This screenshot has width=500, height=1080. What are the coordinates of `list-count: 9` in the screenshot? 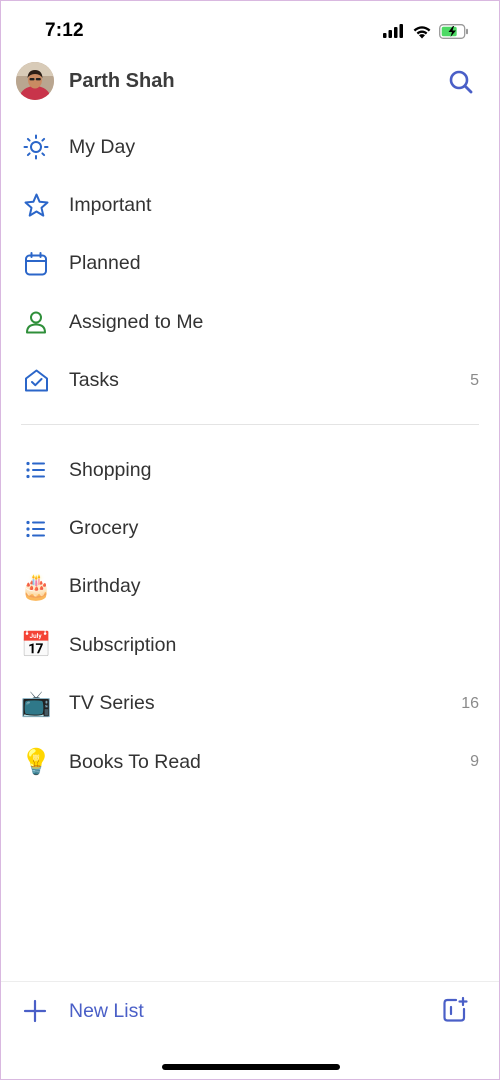 It's located at (474, 762).